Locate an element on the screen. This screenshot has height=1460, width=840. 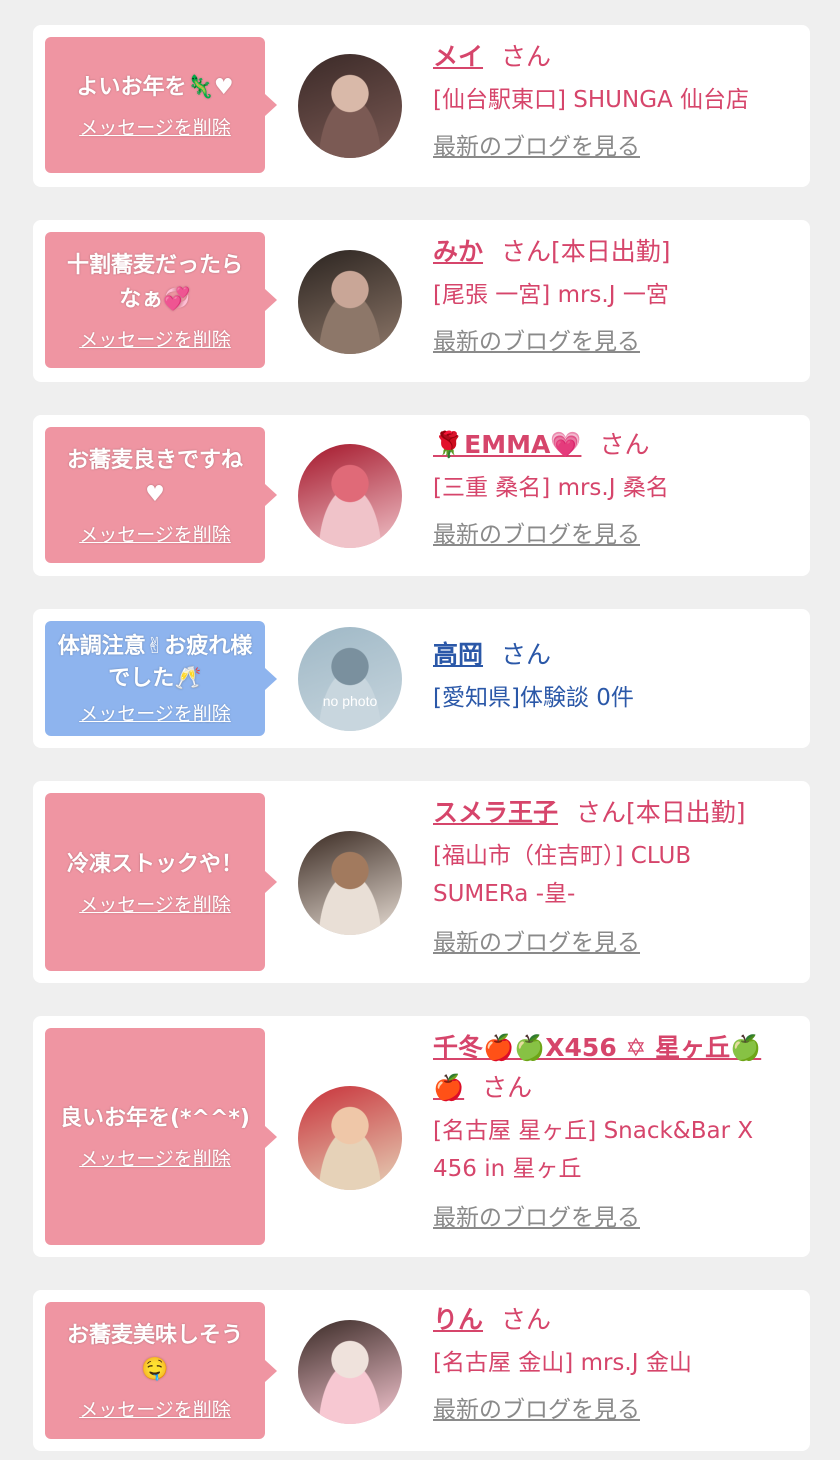
message-bubble: お蕎麦美味しそう🤤 メッセージを削除 is located at coordinates (161, 1370).